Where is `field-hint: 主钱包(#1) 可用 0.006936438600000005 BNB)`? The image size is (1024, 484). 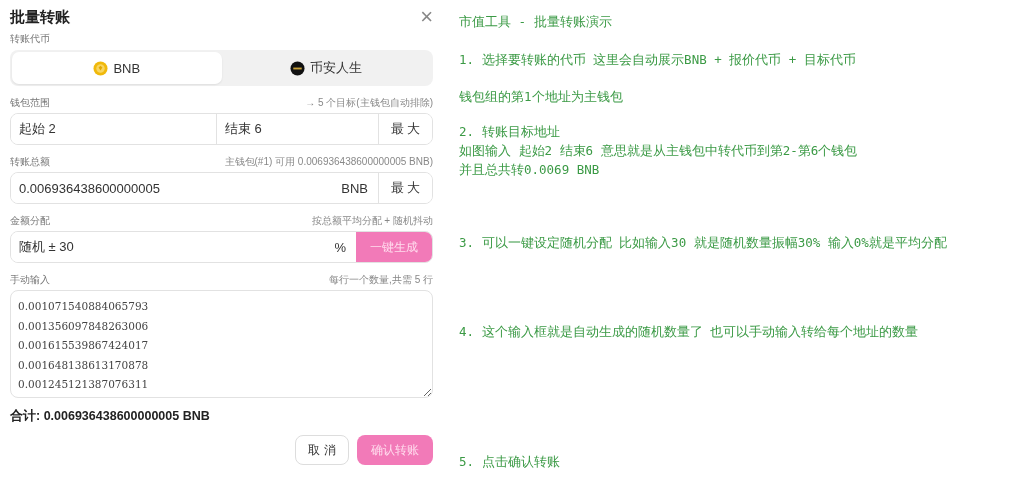
field-hint: 主钱包(#1) 可用 0.006936438600000005 BNB) is located at coordinates (328, 162).